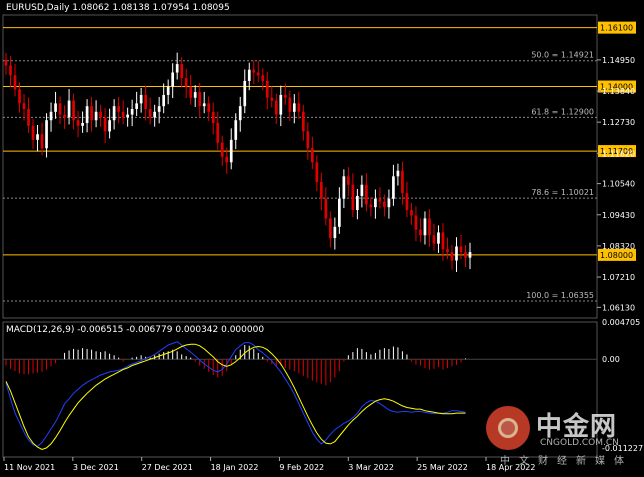  I want to click on ohlc-label: 1.08062 1.08138 1.07954 1.08095, so click(151, 8).